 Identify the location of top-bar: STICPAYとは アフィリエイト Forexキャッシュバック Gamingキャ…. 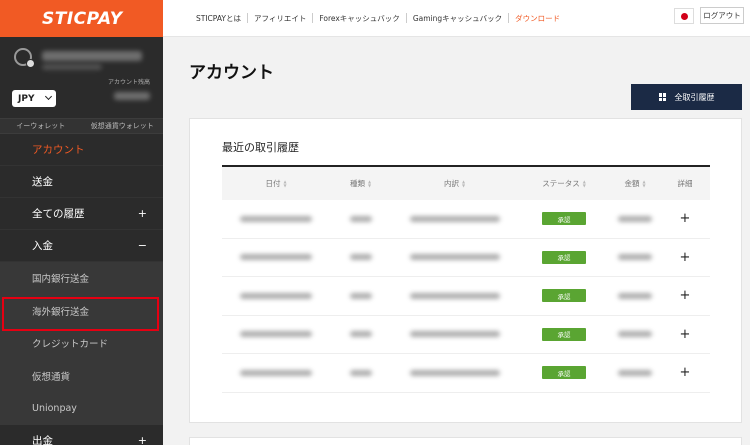
(456, 18).